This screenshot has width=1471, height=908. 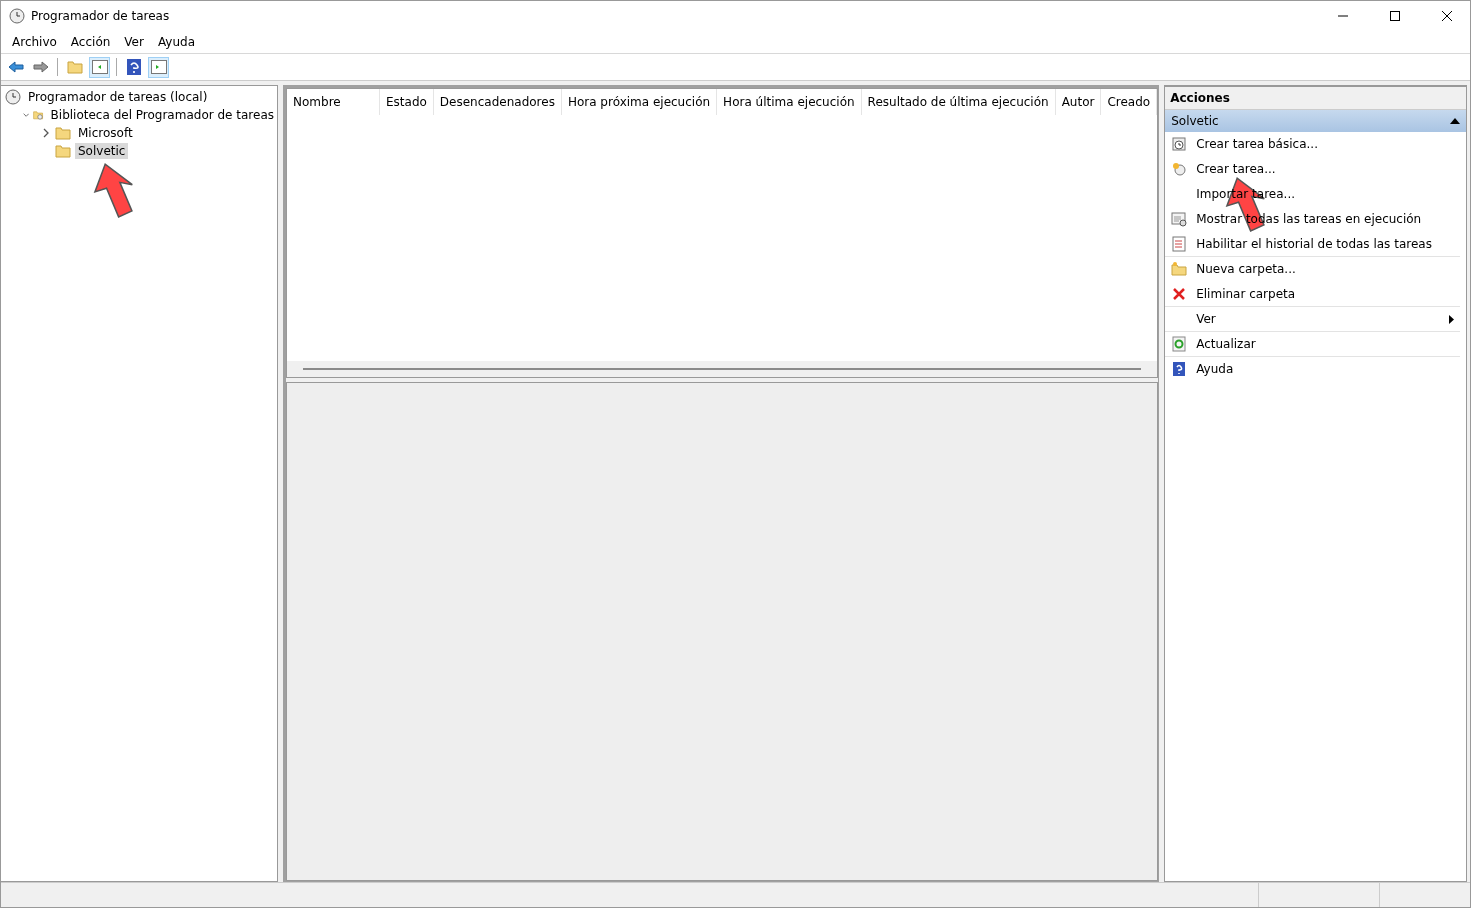 I want to click on show-tree-button, so click(x=99, y=67).